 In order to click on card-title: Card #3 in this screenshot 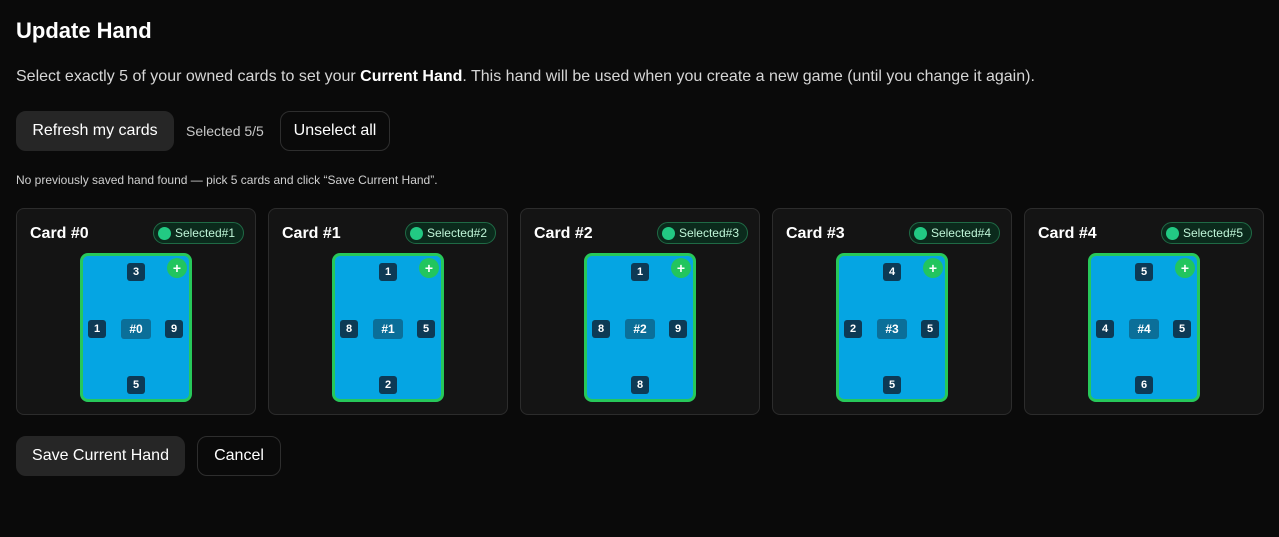, I will do `click(815, 233)`.